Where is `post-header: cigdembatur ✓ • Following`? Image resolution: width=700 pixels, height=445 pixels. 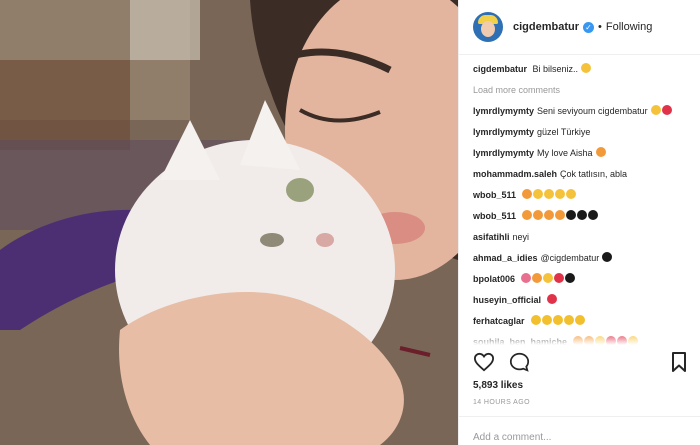
post-header: cigdembatur ✓ • Following is located at coordinates (579, 27).